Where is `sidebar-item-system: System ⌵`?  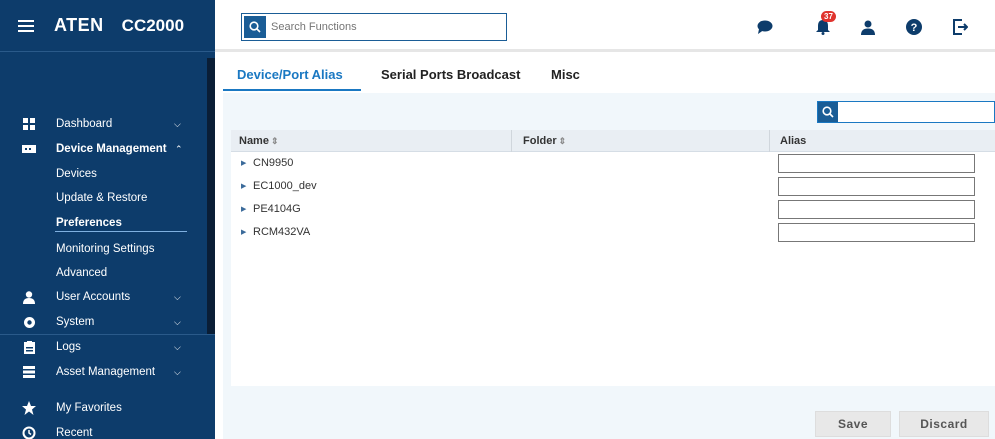 sidebar-item-system: System ⌵ is located at coordinates (102, 322).